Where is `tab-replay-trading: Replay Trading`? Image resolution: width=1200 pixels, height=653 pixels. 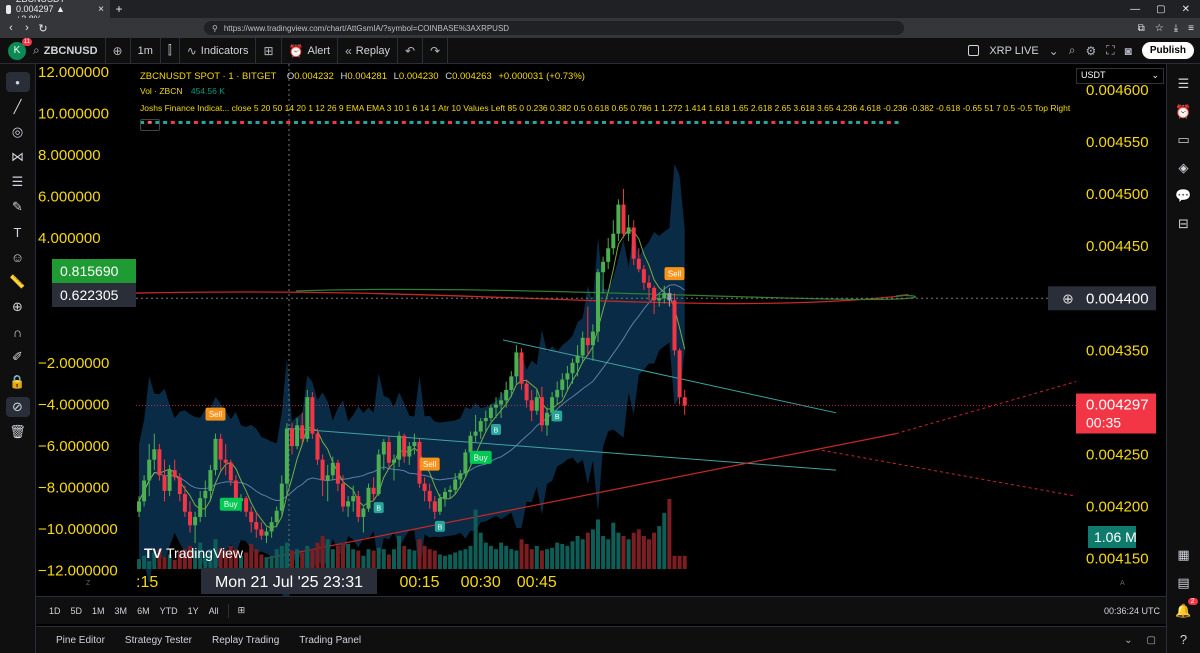
tab-replay-trading: Replay Trading is located at coordinates (245, 640).